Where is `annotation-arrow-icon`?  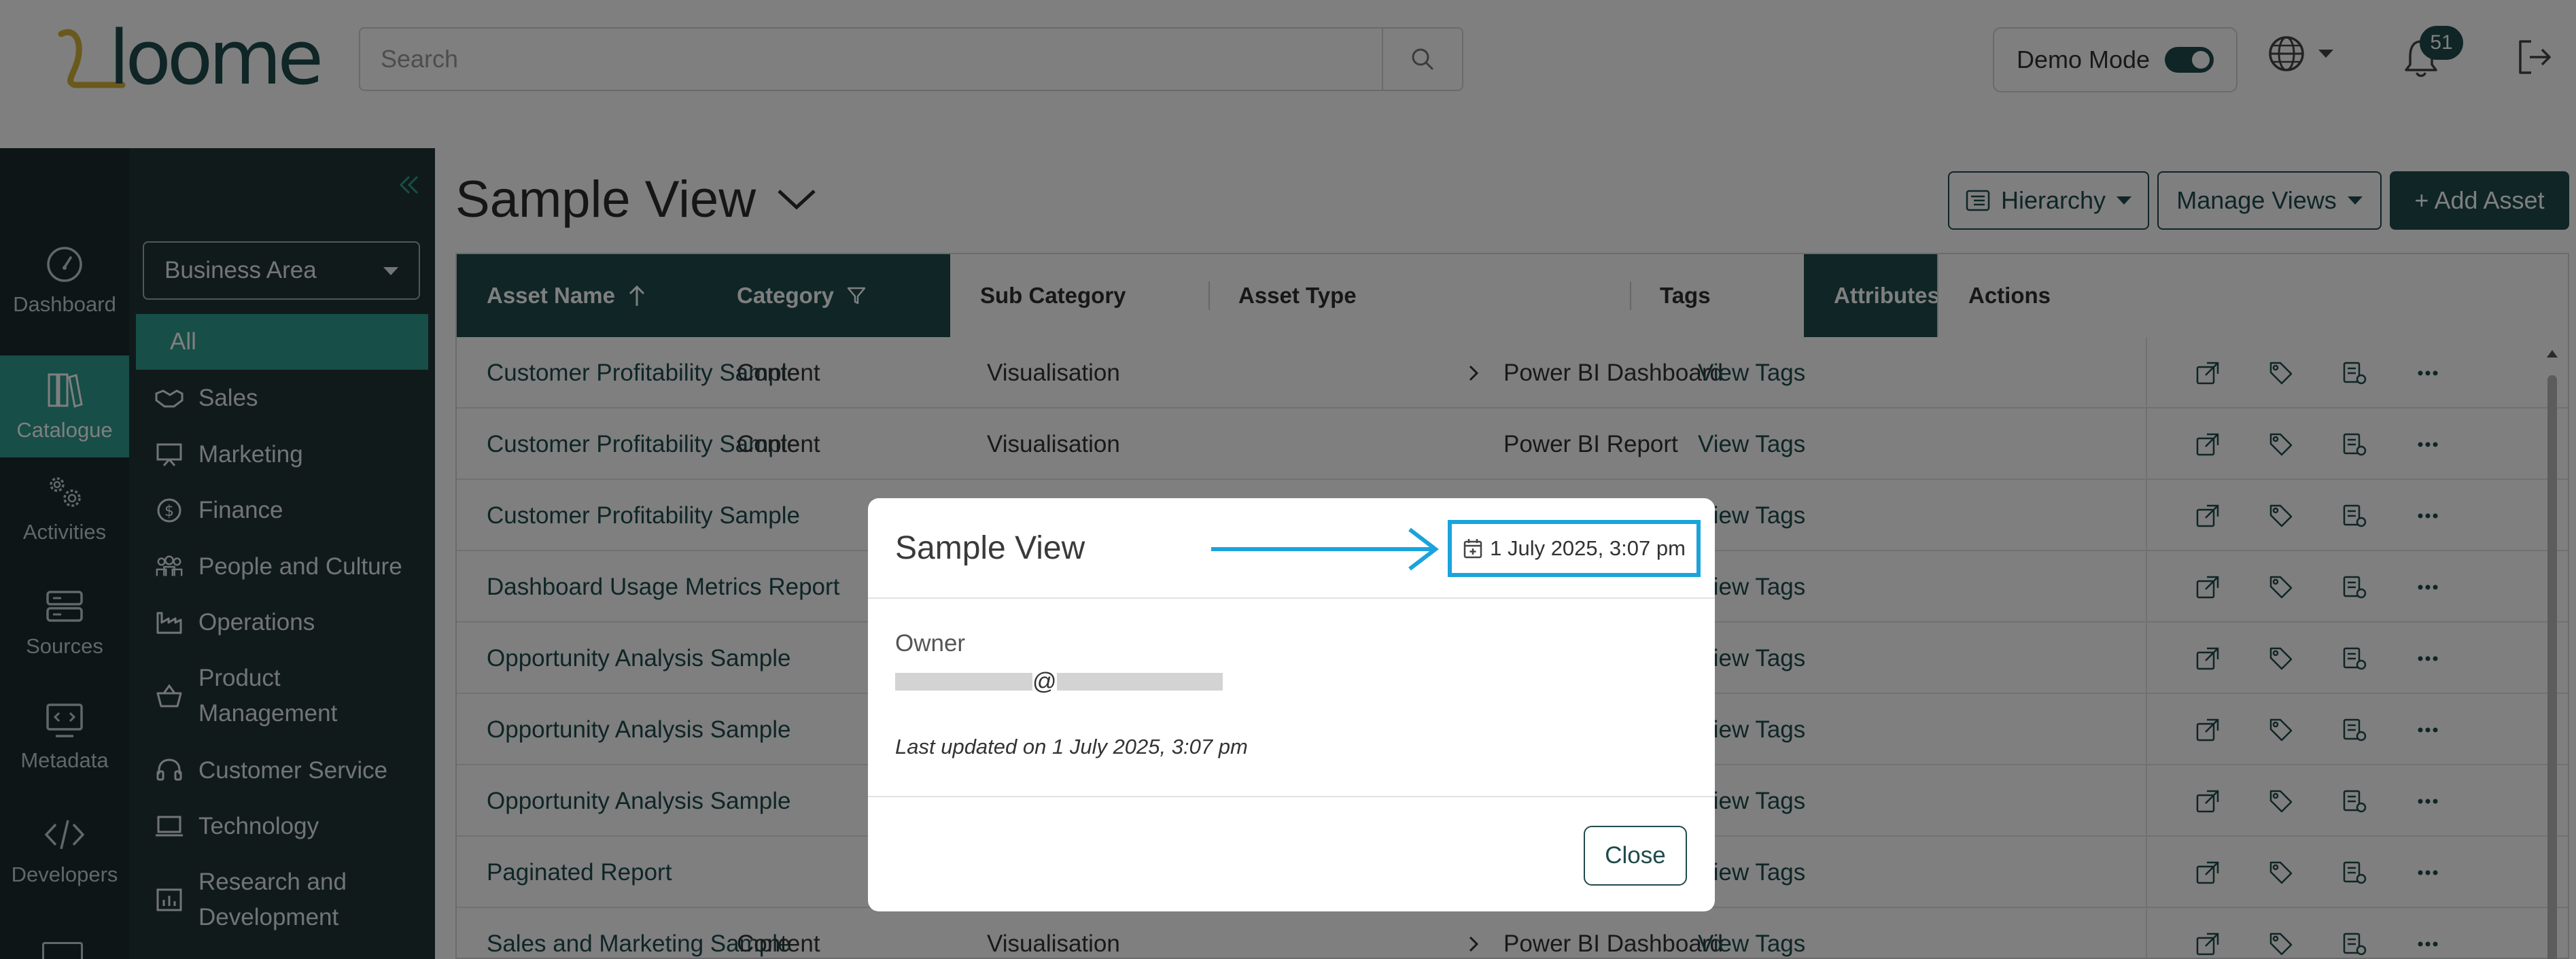 annotation-arrow-icon is located at coordinates (1325, 549).